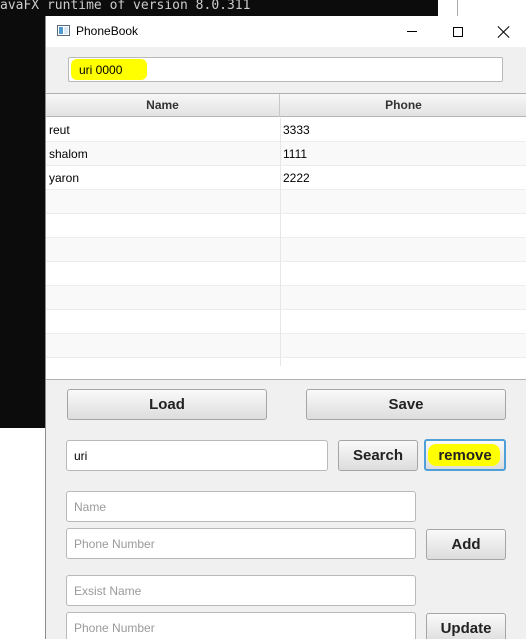 Image resolution: width=526 pixels, height=639 pixels. Describe the element at coordinates (296, 178) in the screenshot. I see `cell-phone: 2222` at that location.